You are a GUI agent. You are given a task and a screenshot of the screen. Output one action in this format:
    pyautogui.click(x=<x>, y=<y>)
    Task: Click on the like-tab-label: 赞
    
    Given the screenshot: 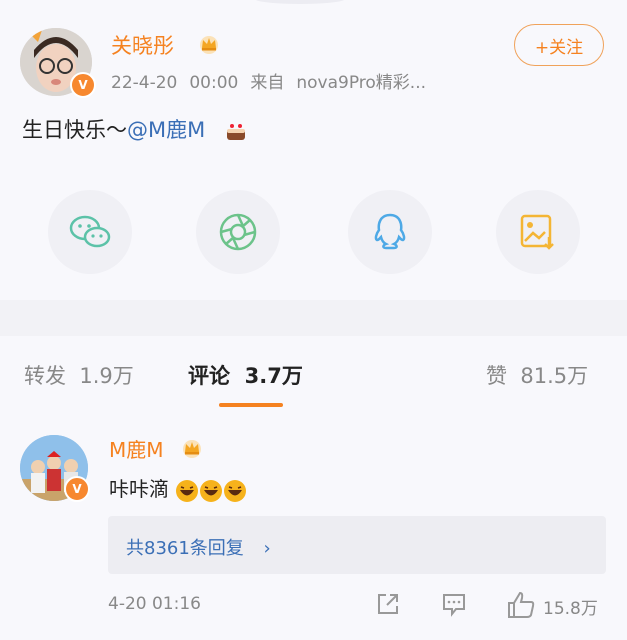 What is the action you would take?
    pyautogui.click(x=496, y=376)
    